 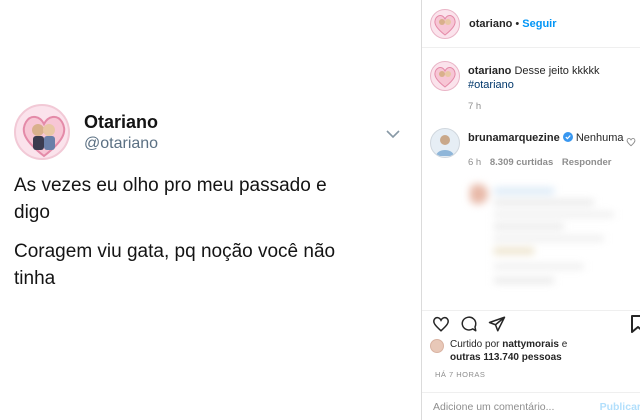 I want to click on save-bookmark-icon, so click(x=635, y=326).